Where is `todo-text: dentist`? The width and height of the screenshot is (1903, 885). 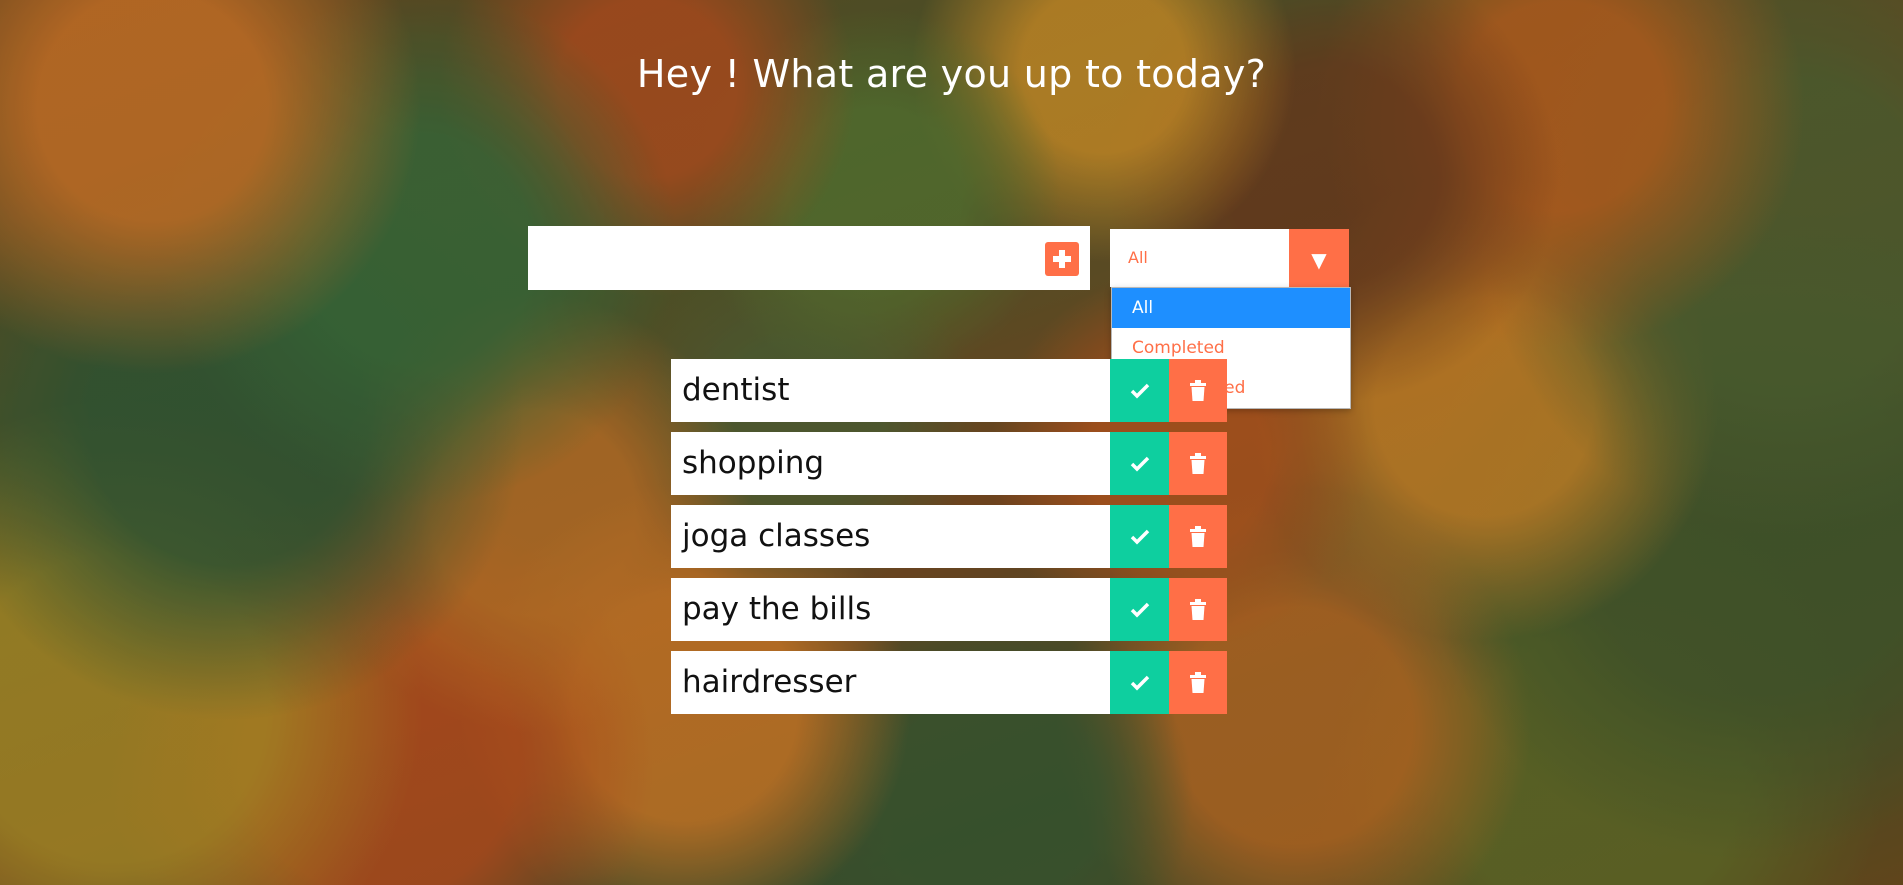
todo-text: dentist is located at coordinates (736, 390).